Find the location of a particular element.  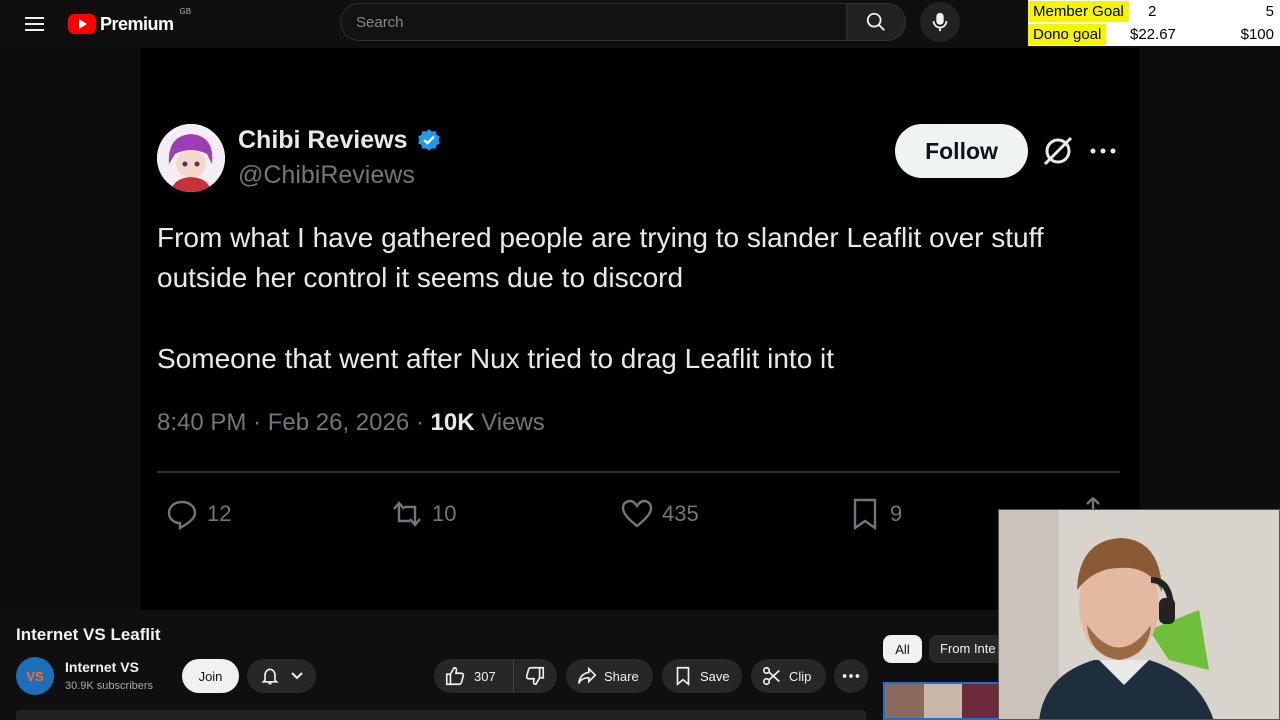

search-box is located at coordinates (593, 22).